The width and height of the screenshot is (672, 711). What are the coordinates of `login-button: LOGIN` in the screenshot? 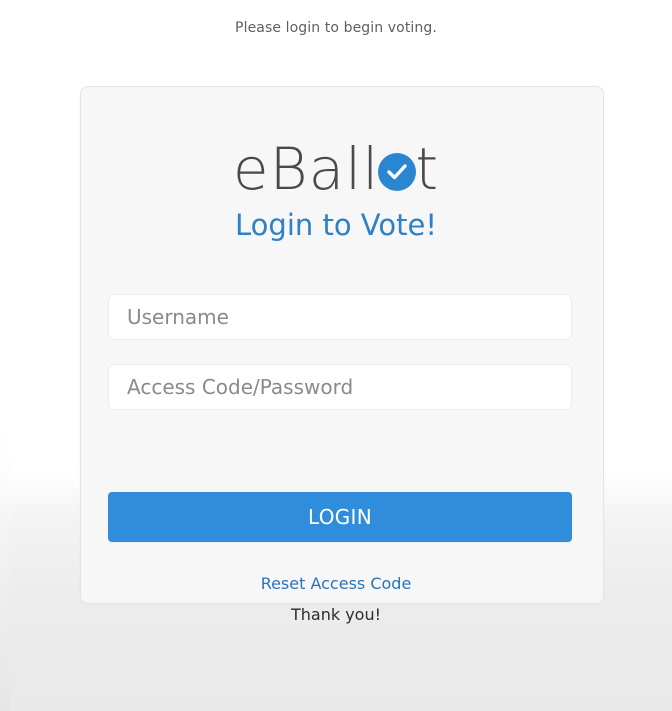 It's located at (340, 517).